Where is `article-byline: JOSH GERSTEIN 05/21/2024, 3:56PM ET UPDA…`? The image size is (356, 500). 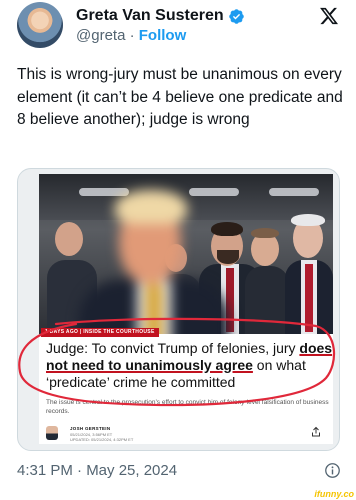 article-byline: JOSH GERSTEIN 05/21/2024, 3:56PM ET UPDA… is located at coordinates (188, 435).